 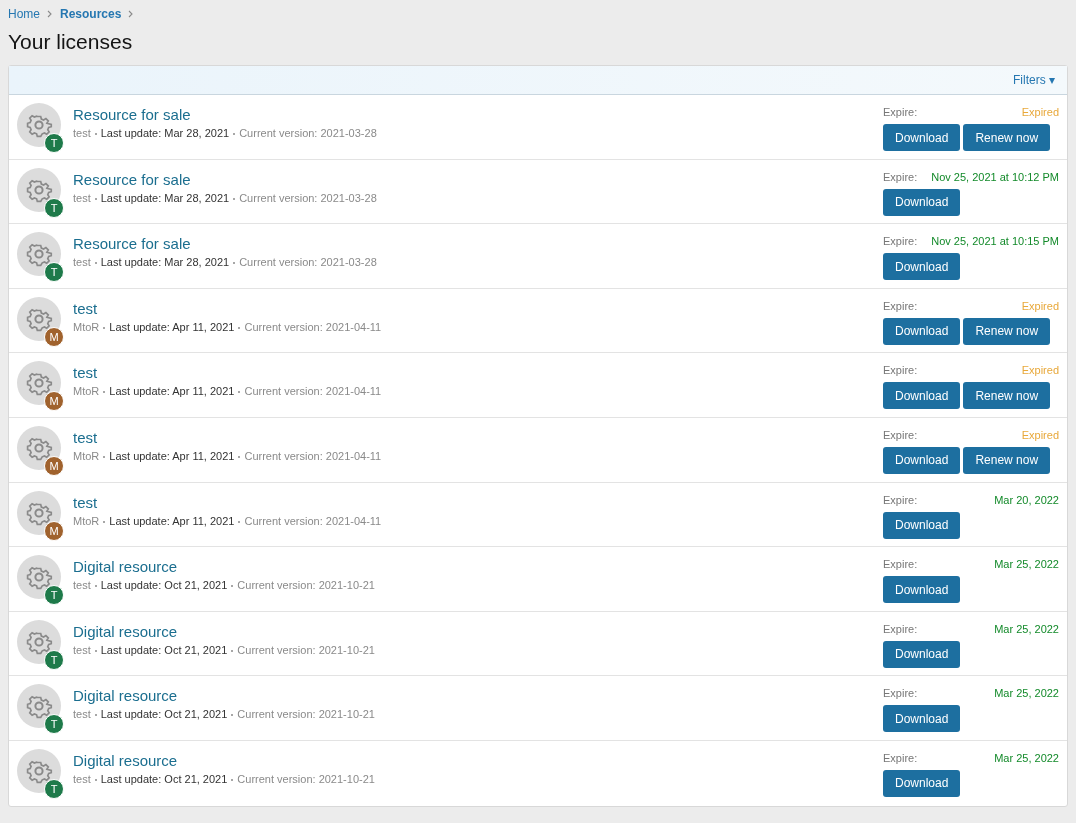 I want to click on breadcrumb-link: Resources, so click(x=91, y=14).